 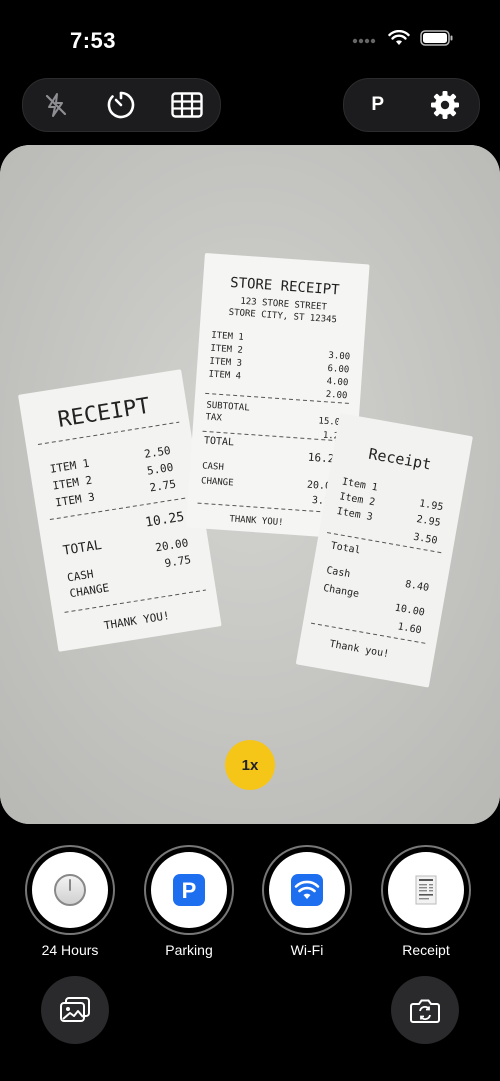 I want to click on settings-button, so click(x=445, y=105).